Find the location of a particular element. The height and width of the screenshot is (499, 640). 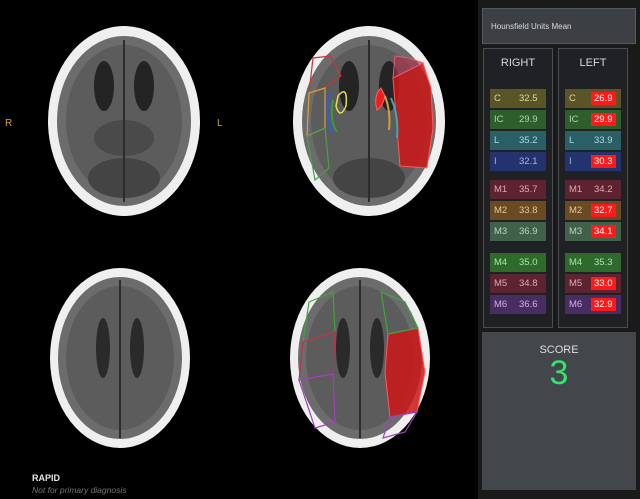

score-box: SCORE 3 is located at coordinates (559, 411).